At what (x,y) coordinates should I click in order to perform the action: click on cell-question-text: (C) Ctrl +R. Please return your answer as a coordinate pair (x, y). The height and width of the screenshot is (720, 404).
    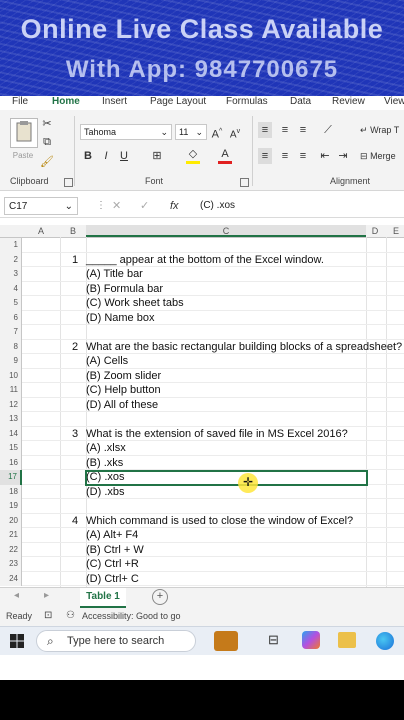
    Looking at the image, I should click on (112, 564).